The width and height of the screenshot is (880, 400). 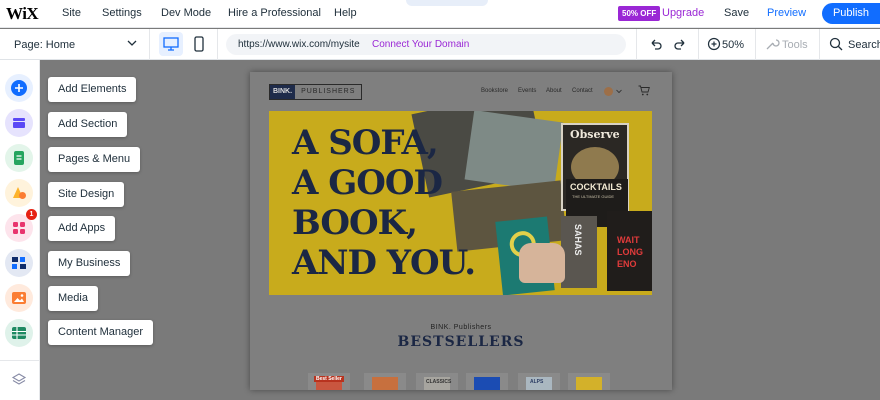 I want to click on bestseller-thumb: ALPS, so click(x=539, y=381).